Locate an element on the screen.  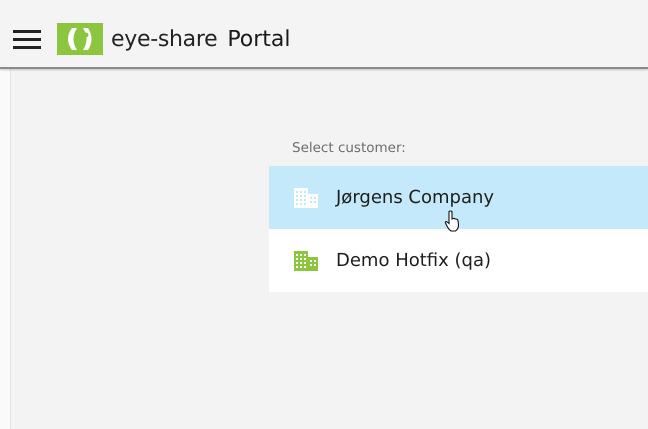
customer-item: Demo Hotfix (qa) is located at coordinates (458, 260).